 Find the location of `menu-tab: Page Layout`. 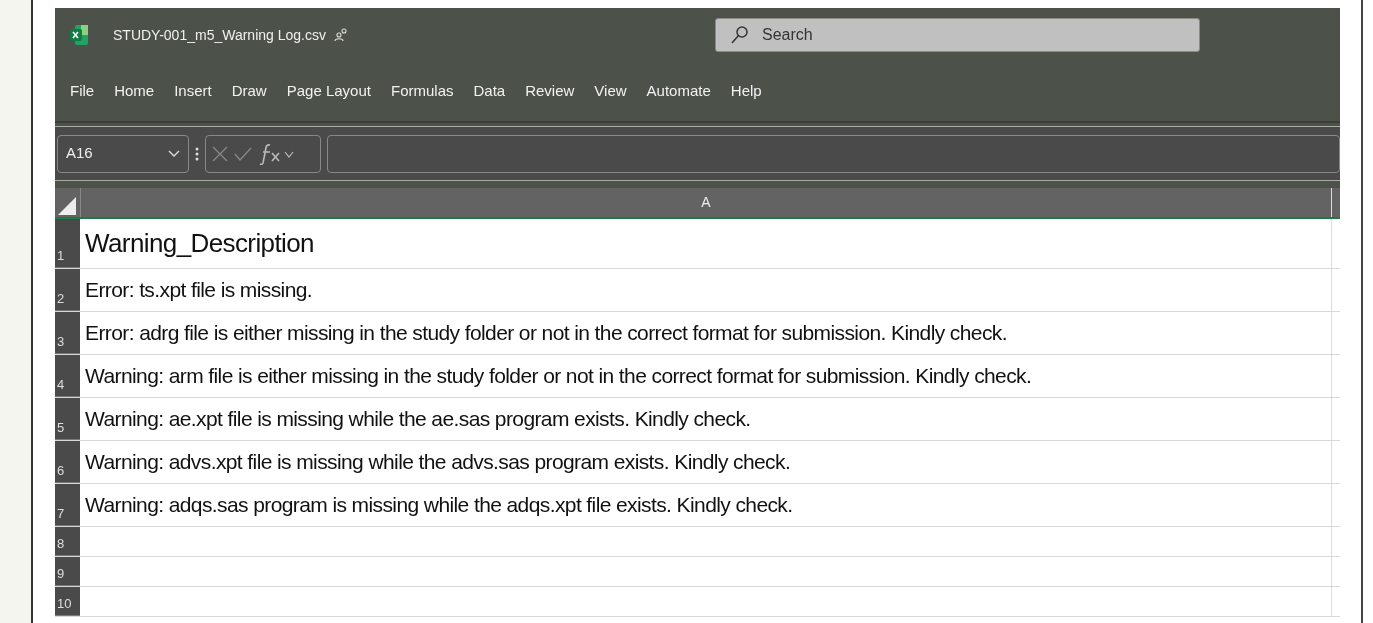

menu-tab: Page Layout is located at coordinates (328, 91).